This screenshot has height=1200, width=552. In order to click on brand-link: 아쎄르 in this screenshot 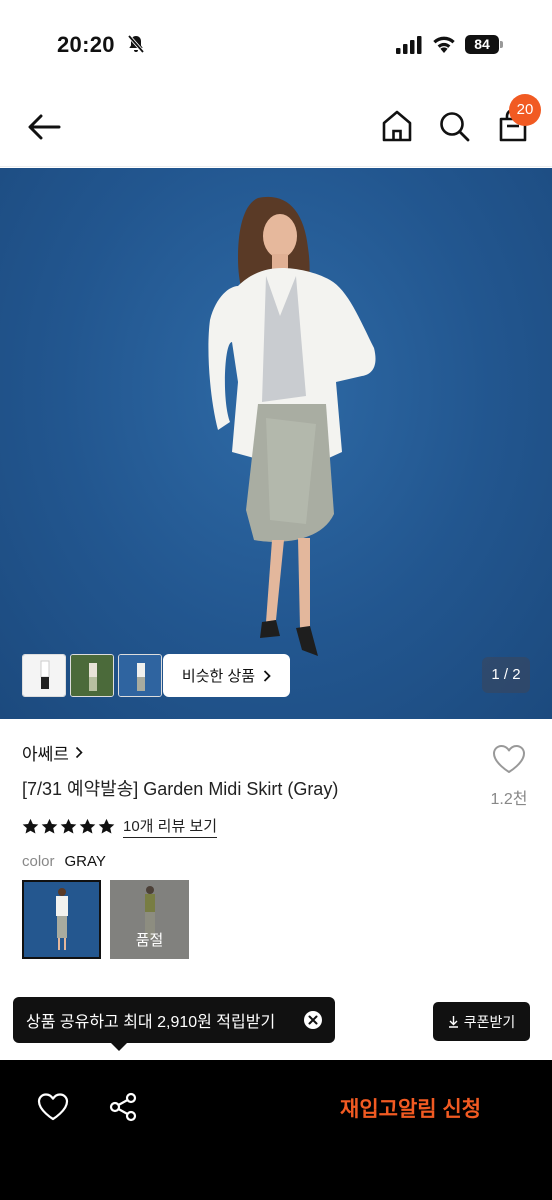, I will do `click(52, 752)`.